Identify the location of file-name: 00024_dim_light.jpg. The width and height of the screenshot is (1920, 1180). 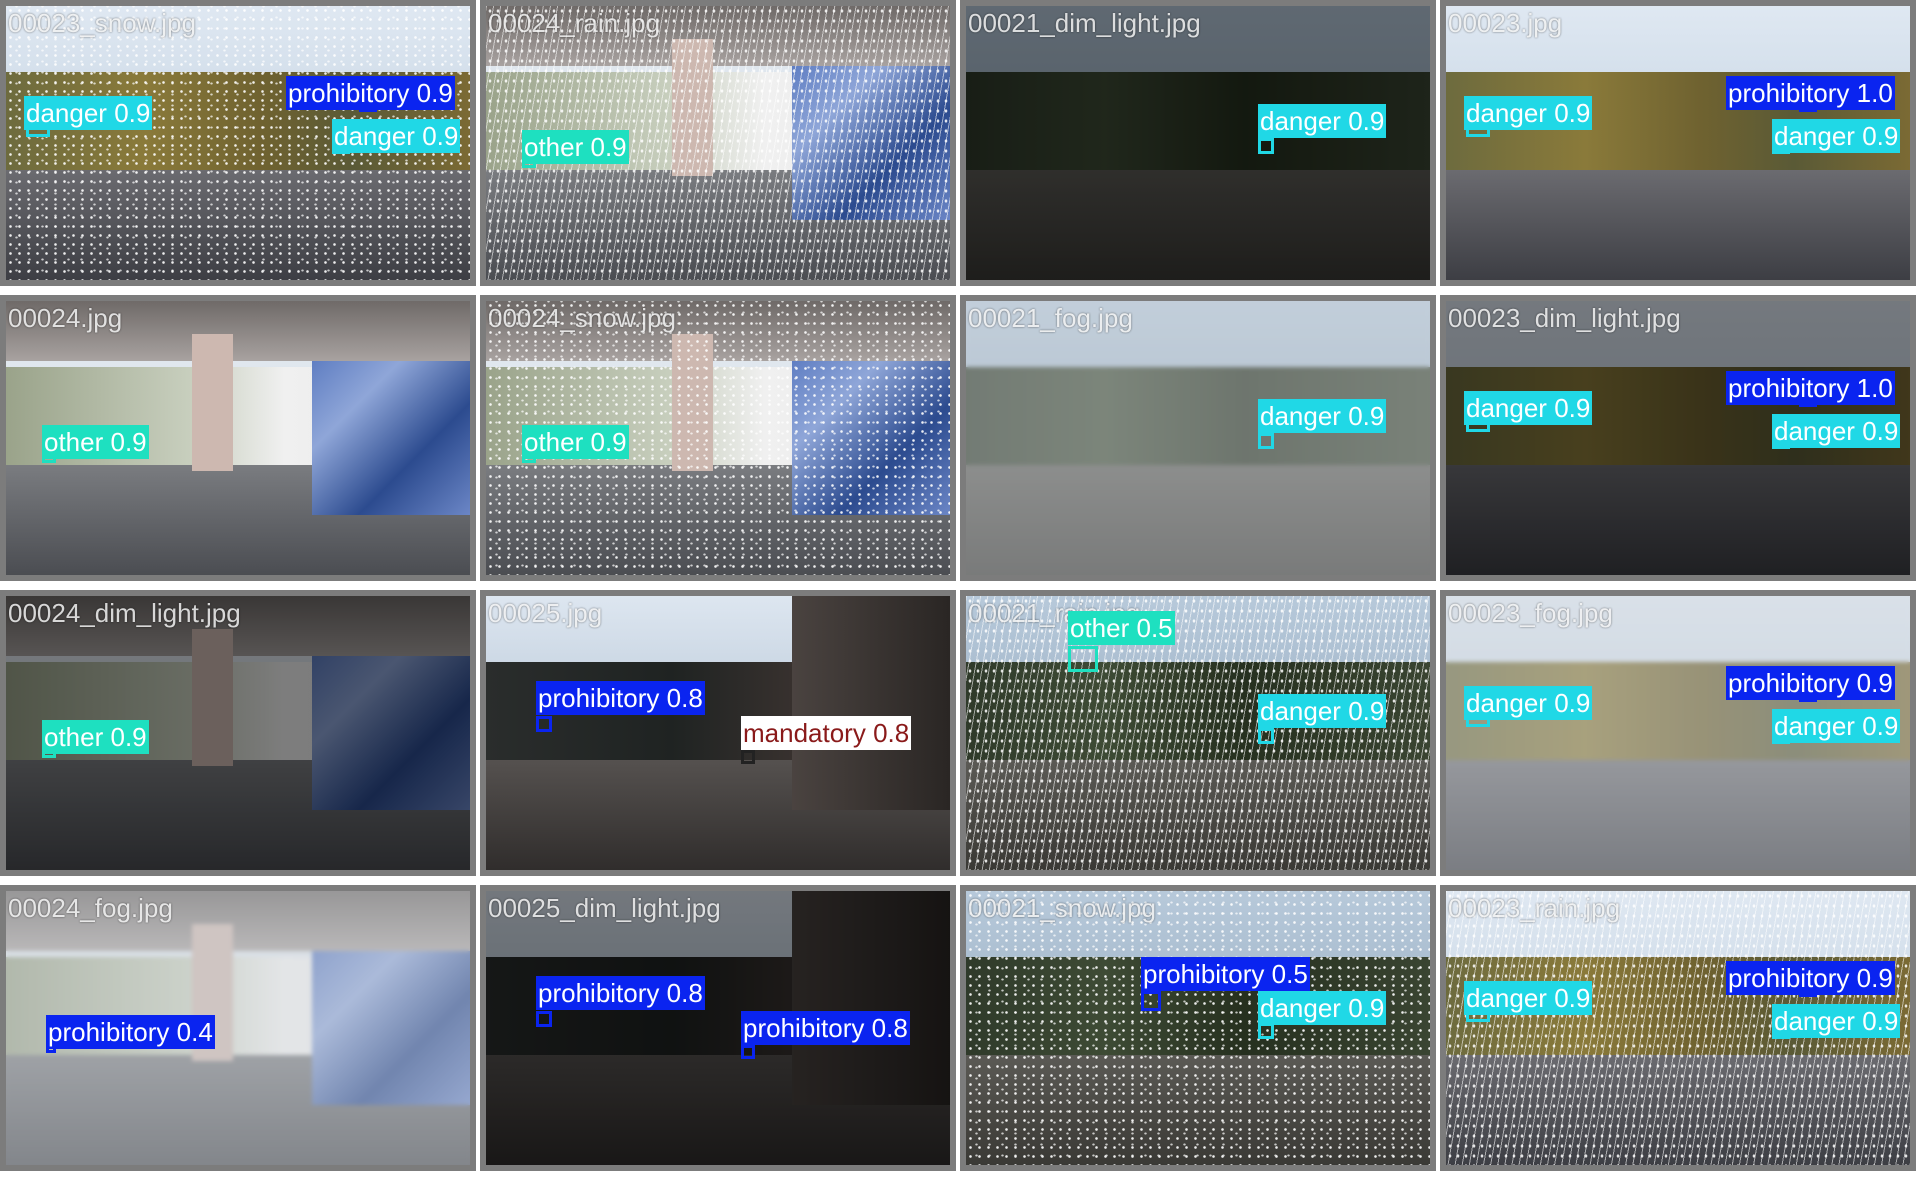
(124, 613).